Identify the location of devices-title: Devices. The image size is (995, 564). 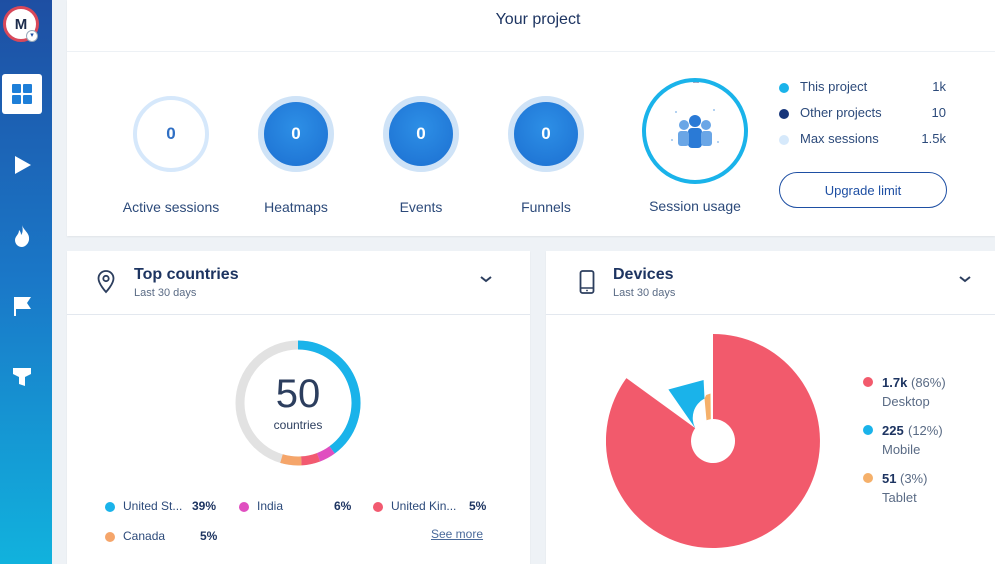
(643, 274).